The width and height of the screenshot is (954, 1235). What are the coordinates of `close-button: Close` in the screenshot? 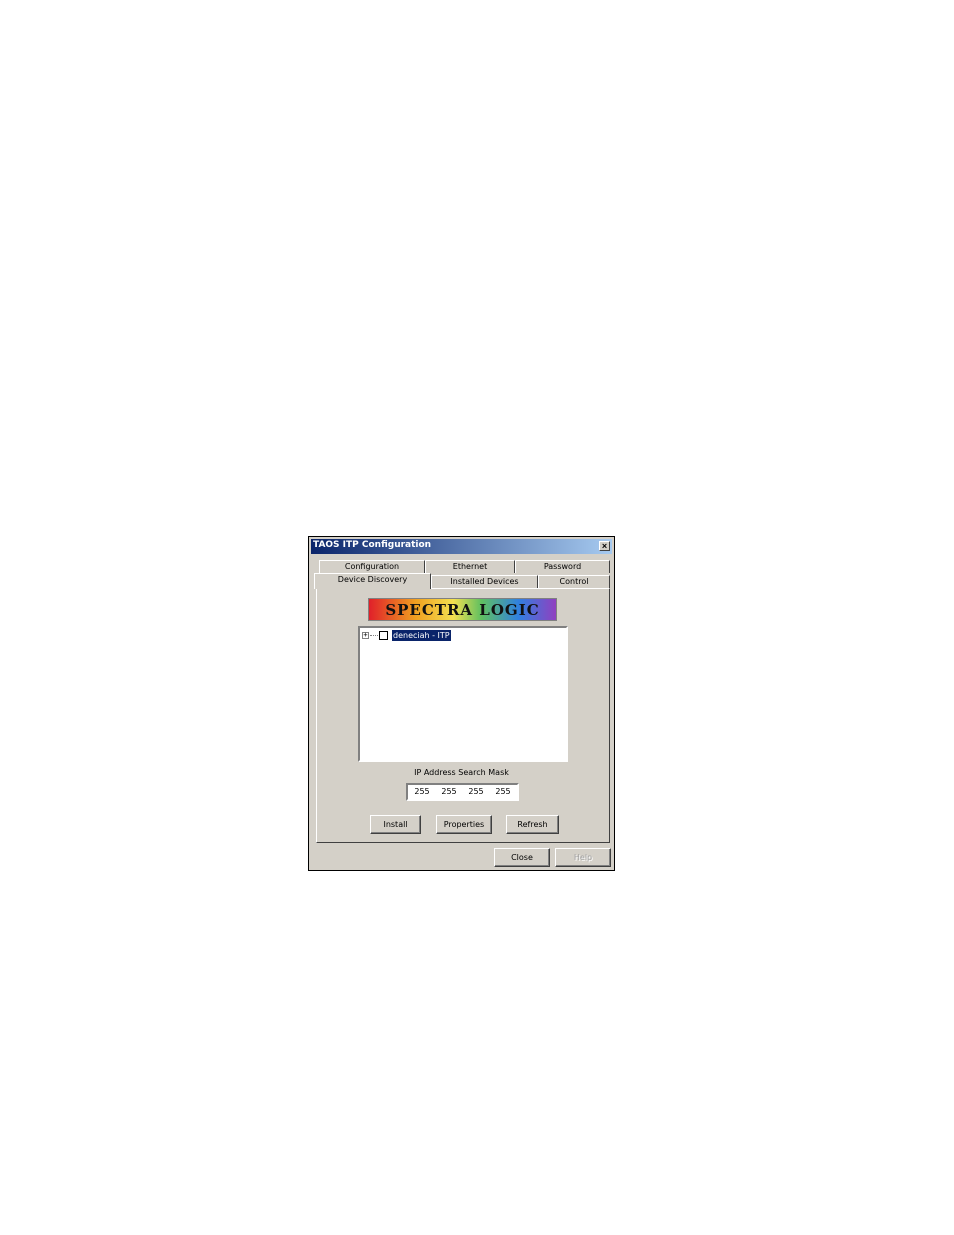 It's located at (522, 857).